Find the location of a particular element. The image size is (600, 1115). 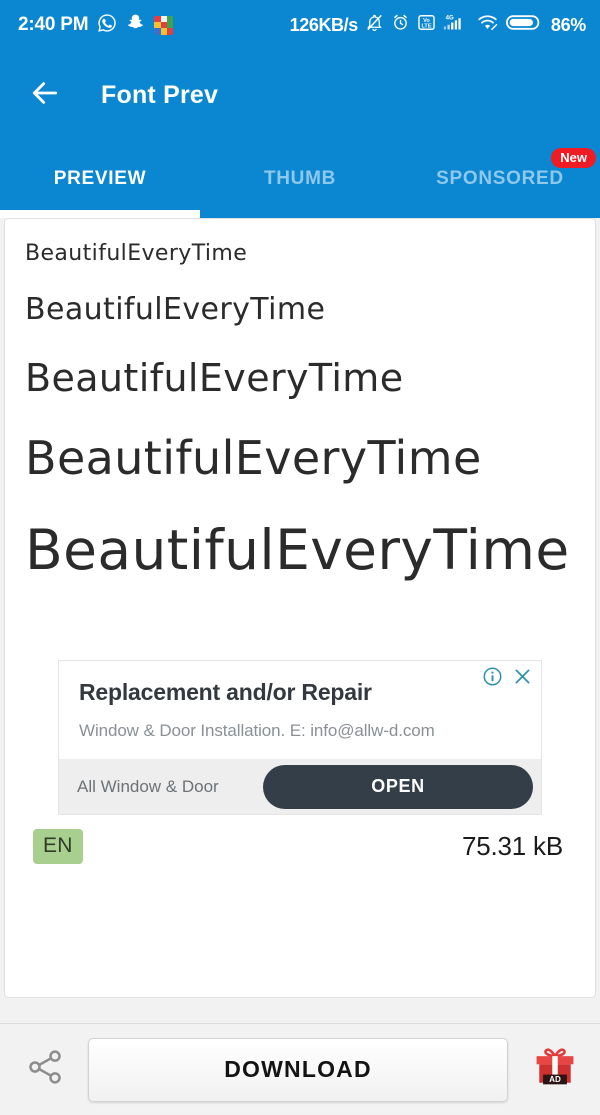

alarm-clock-icon is located at coordinates (400, 25).